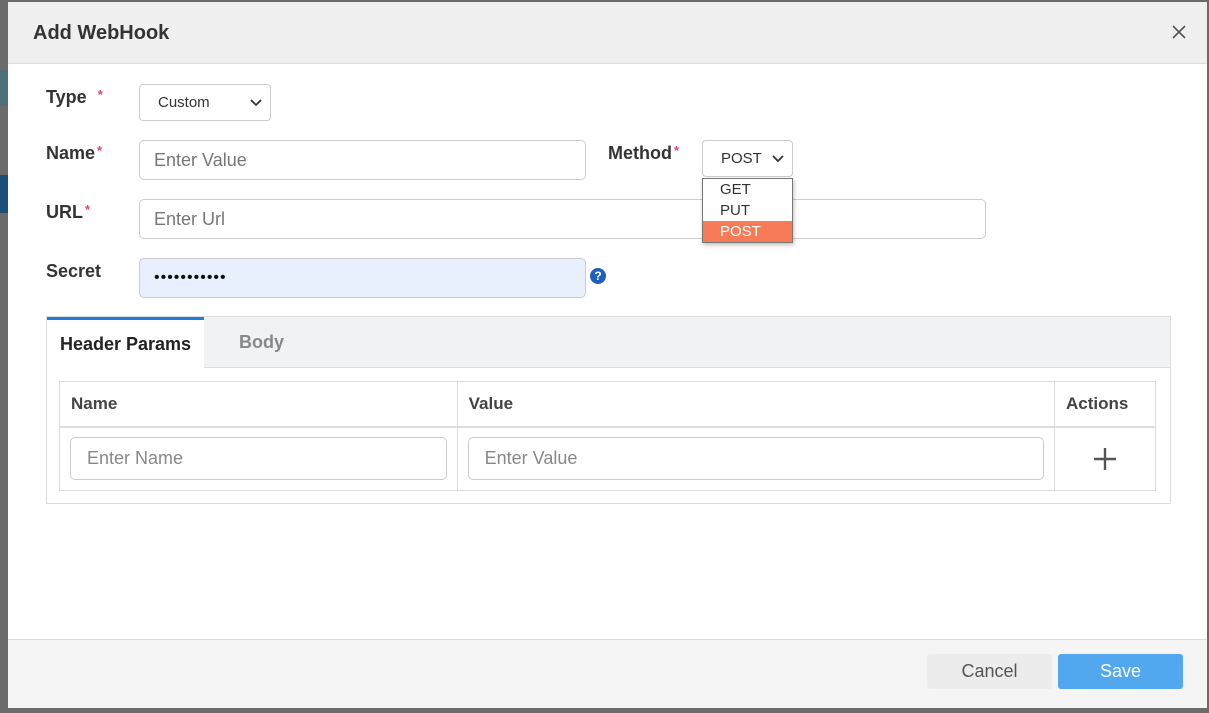  Describe the element at coordinates (4, 194) in the screenshot. I see `background-active-item` at that location.